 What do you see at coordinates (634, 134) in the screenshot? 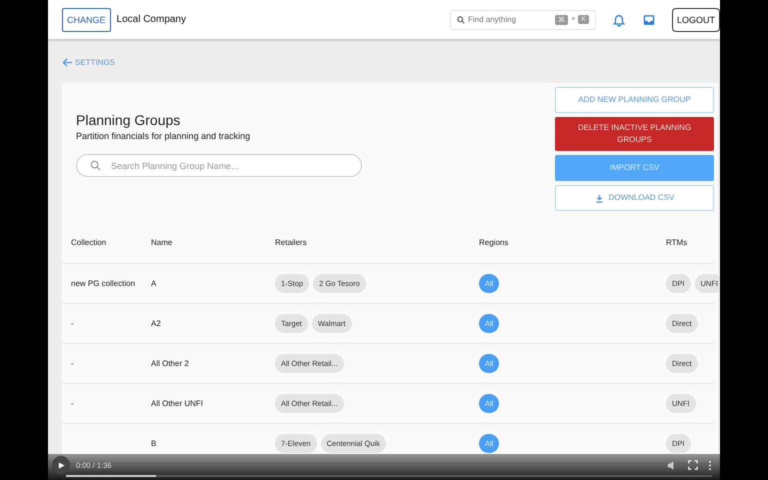
I see `action-button: DELETE INACTIVE PLANNING GROUPS` at bounding box center [634, 134].